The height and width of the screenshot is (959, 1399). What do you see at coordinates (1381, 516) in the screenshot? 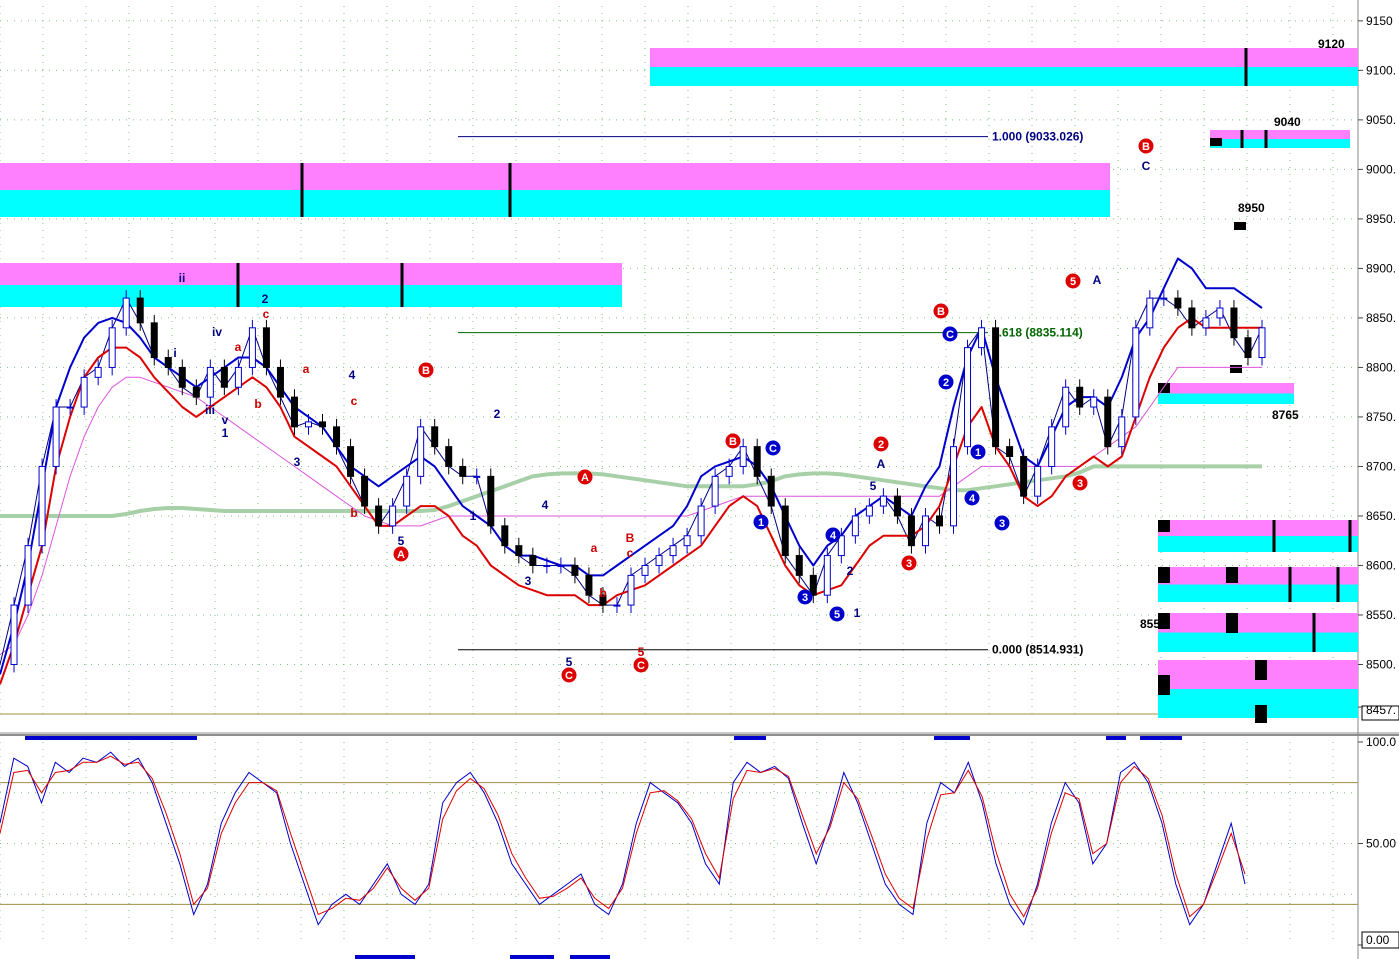
I see `price-tick-label: 8650.` at bounding box center [1381, 516].